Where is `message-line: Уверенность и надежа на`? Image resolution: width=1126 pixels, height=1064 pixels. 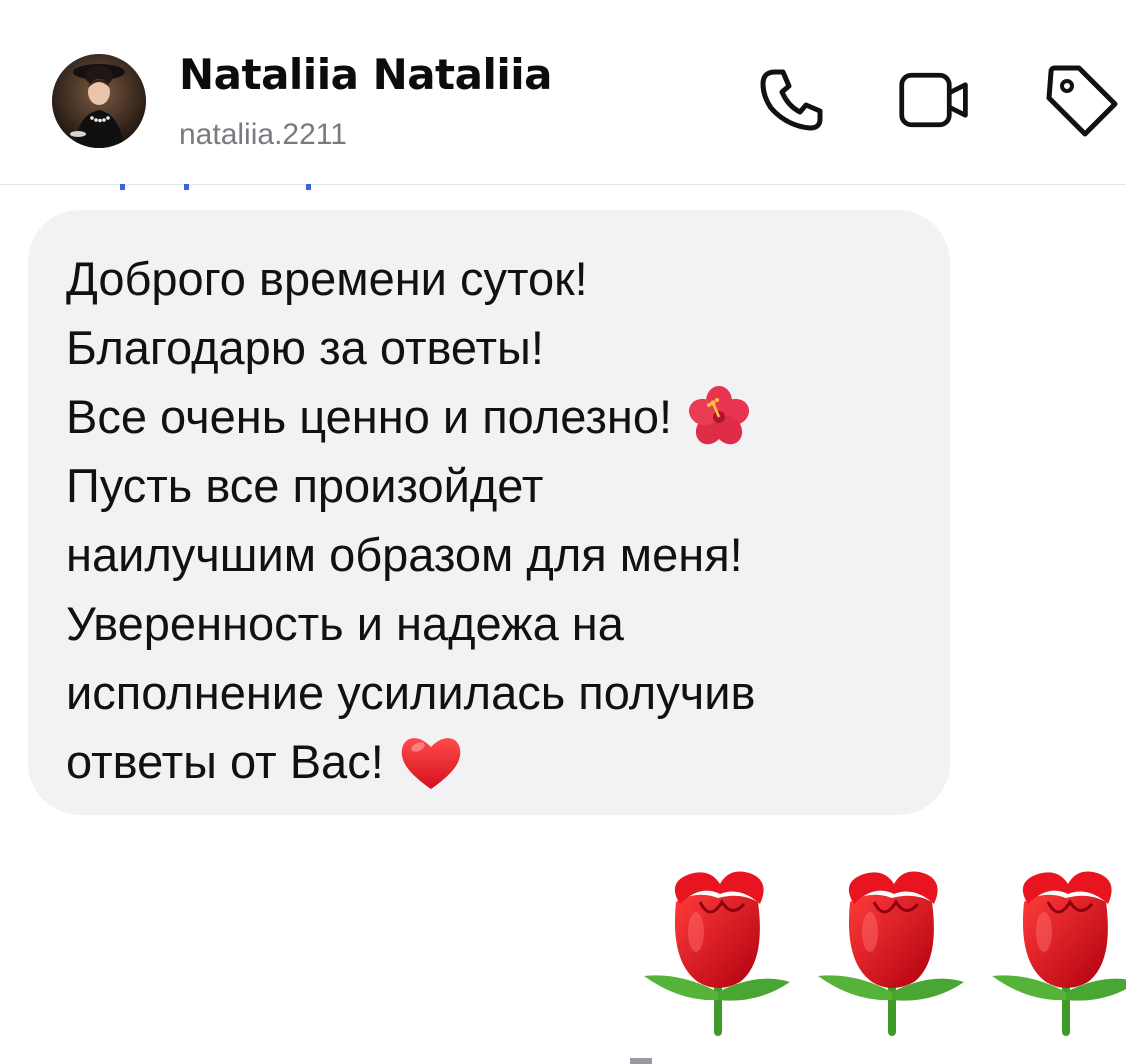 message-line: Уверенность и надежа на is located at coordinates (345, 623).